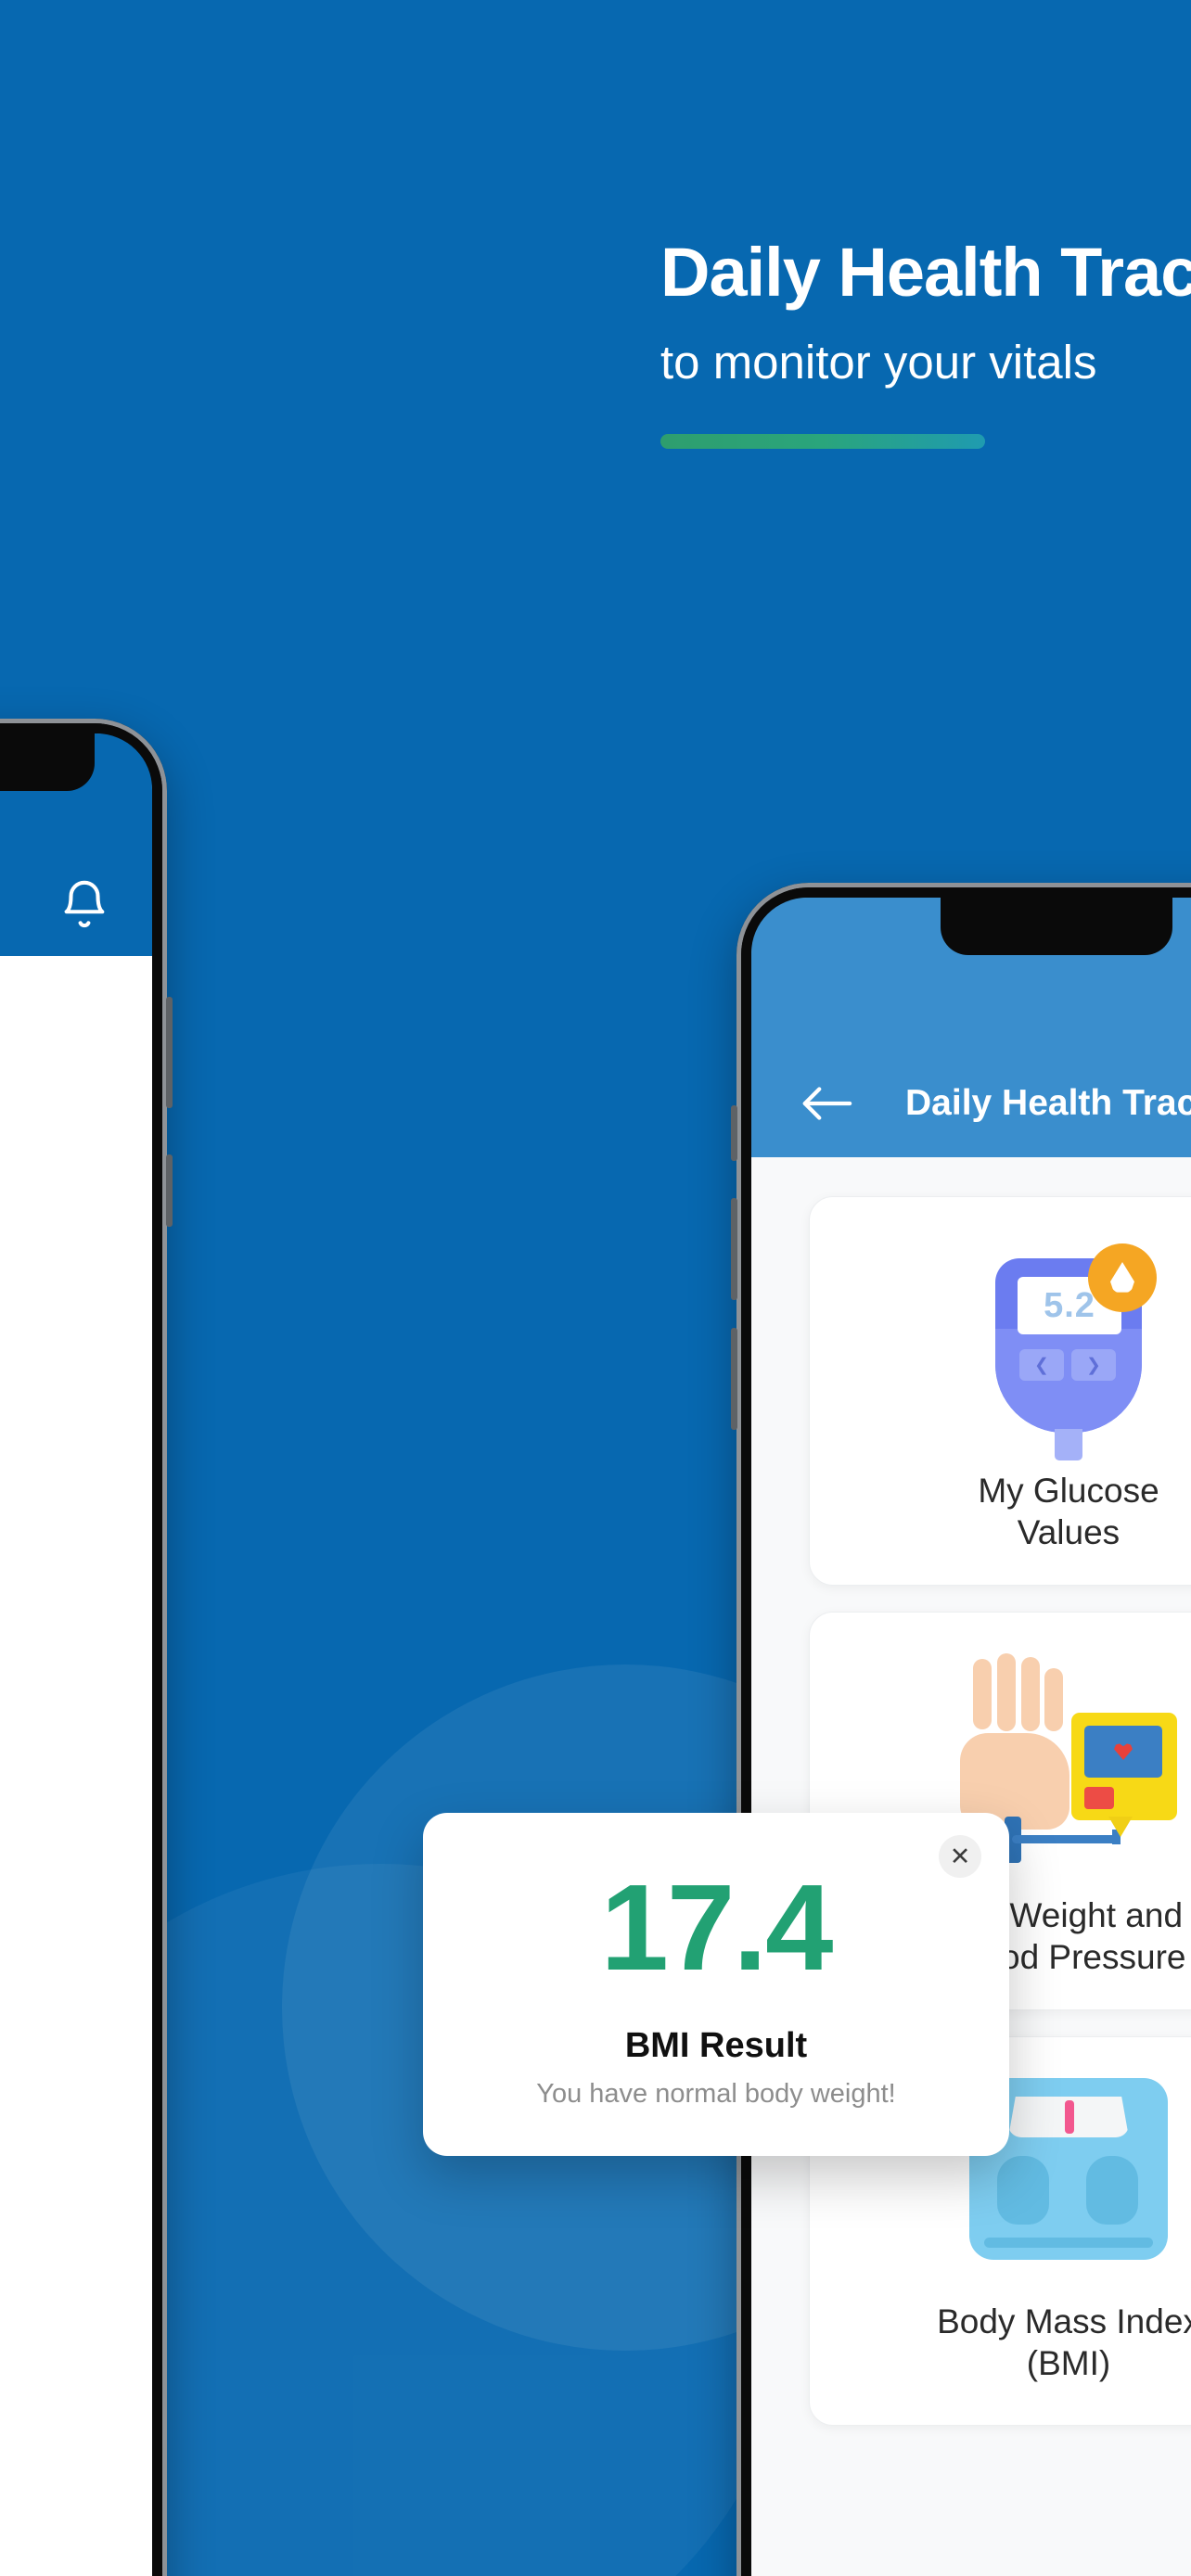  I want to click on page-subtitle: to monitor your vitals, so click(879, 362).